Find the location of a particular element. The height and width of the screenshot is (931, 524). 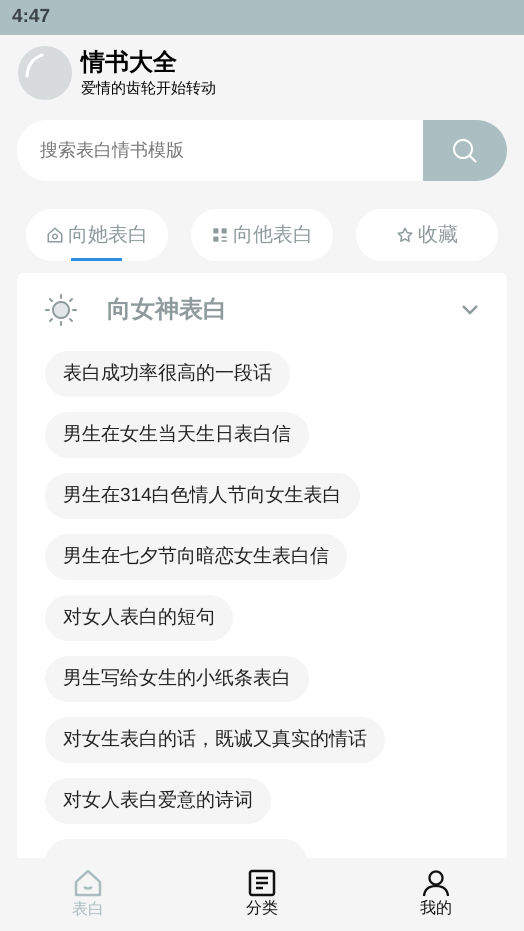

search-button is located at coordinates (465, 150).